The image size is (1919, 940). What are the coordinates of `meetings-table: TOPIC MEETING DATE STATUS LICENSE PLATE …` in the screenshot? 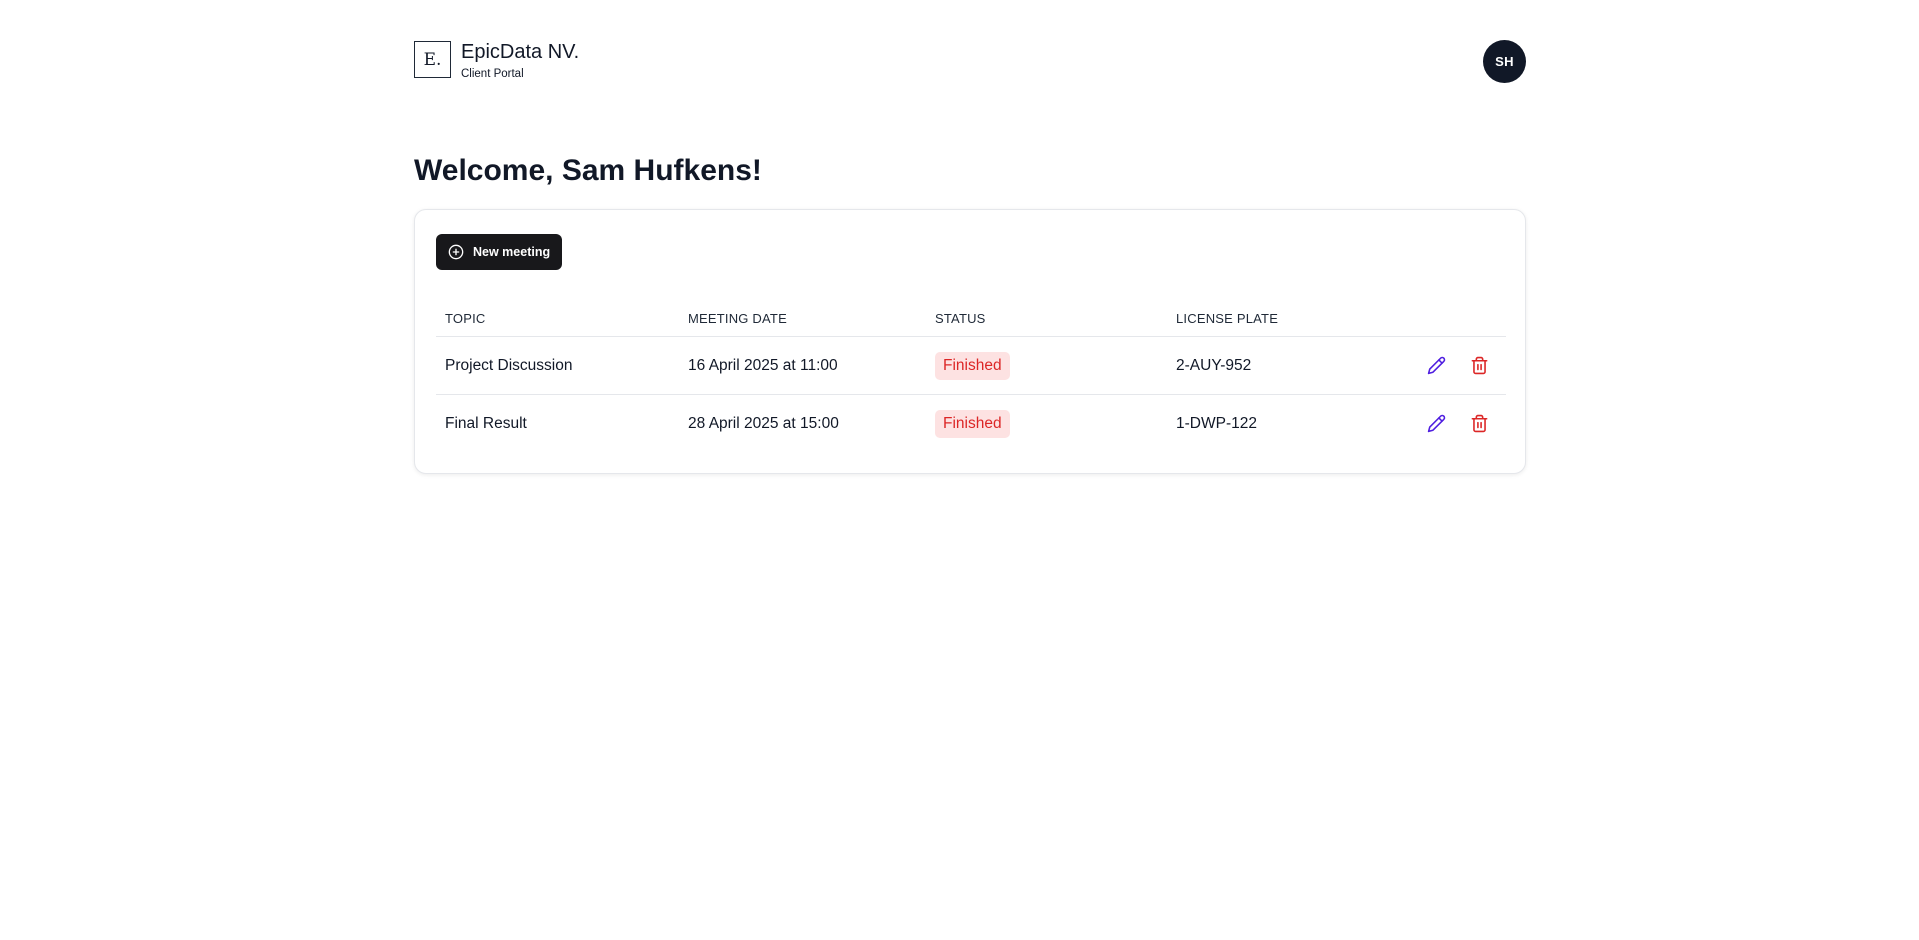 It's located at (971, 376).